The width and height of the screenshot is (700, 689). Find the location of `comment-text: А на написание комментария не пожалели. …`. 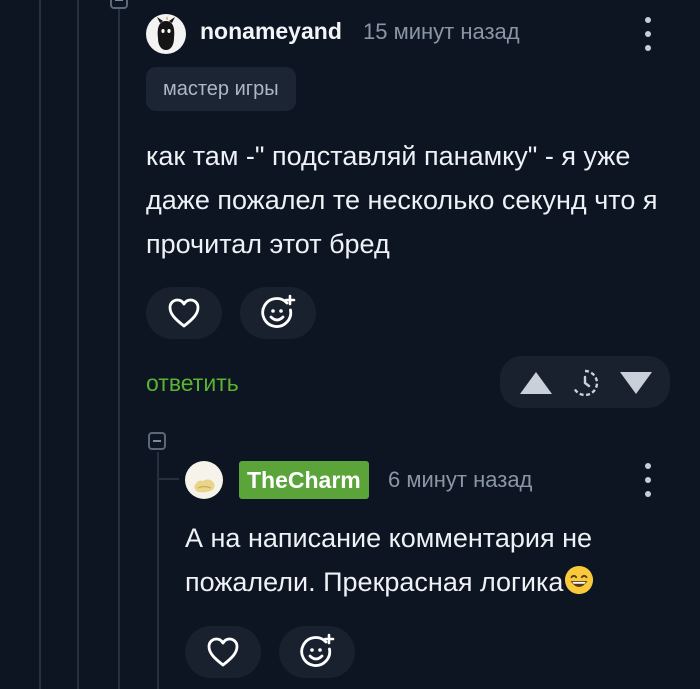

comment-text: А на написание комментария не пожалели. … is located at coordinates (435, 560).